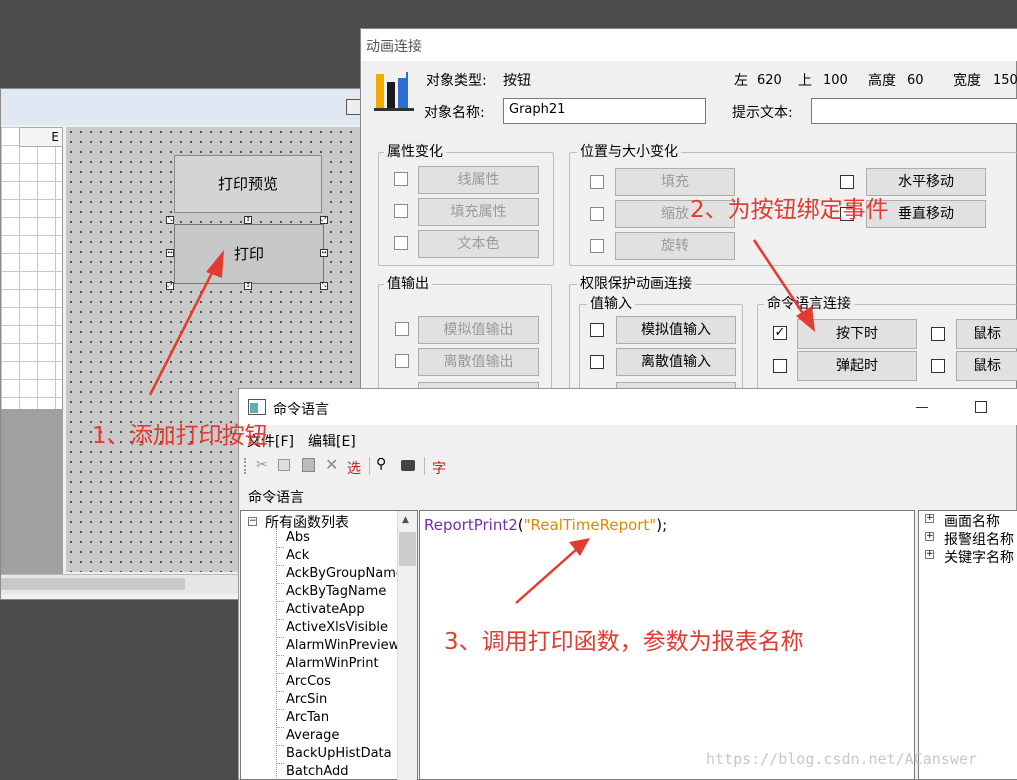 This screenshot has height=780, width=1017. Describe the element at coordinates (180, 436) in the screenshot. I see `annotation-step1: 1、添加打印按钮` at that location.